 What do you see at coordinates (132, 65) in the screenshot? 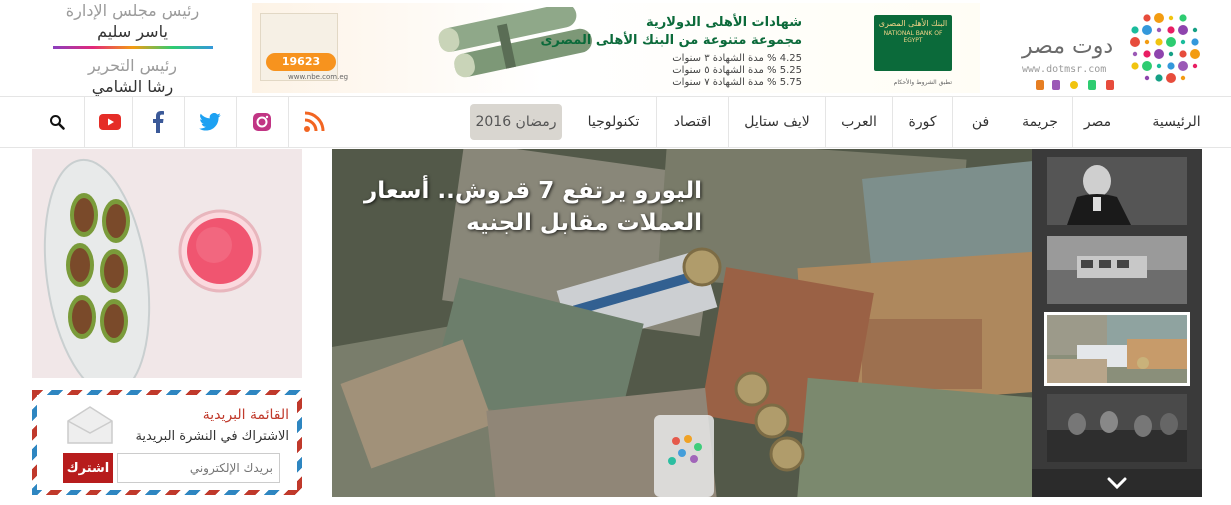
I see `editor-title: رئيس التحرير` at bounding box center [132, 65].